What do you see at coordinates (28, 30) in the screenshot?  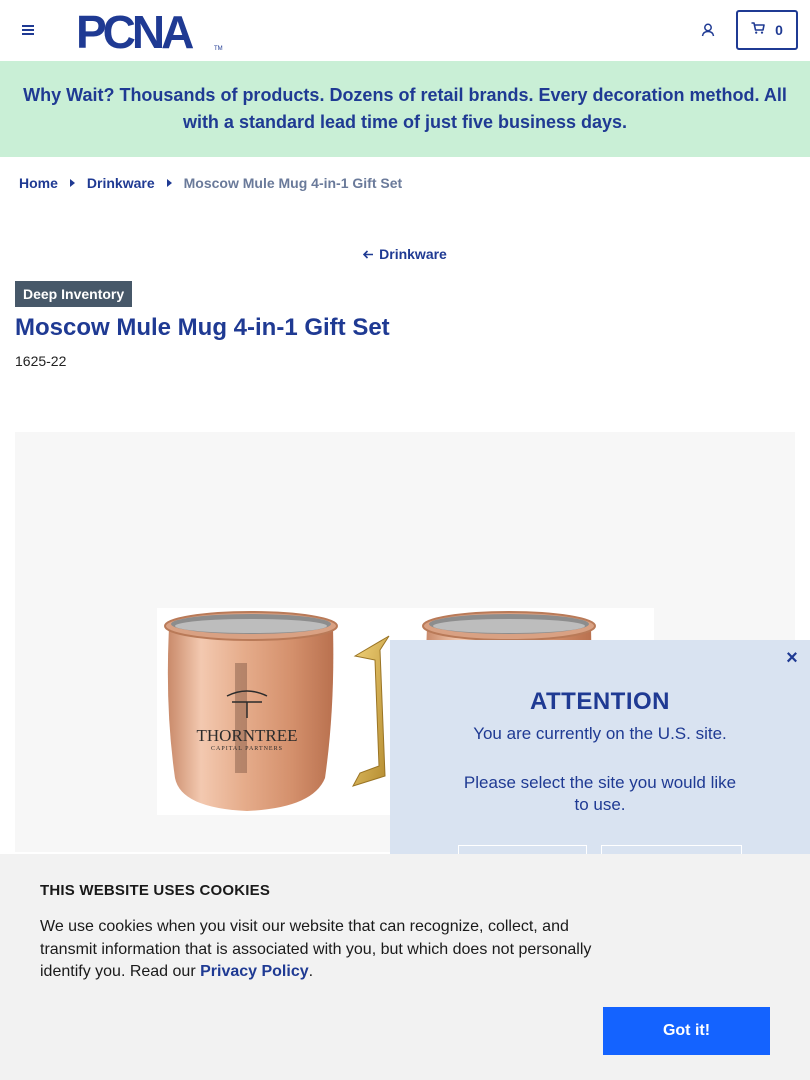 I see `hamburger-menu-icon` at bounding box center [28, 30].